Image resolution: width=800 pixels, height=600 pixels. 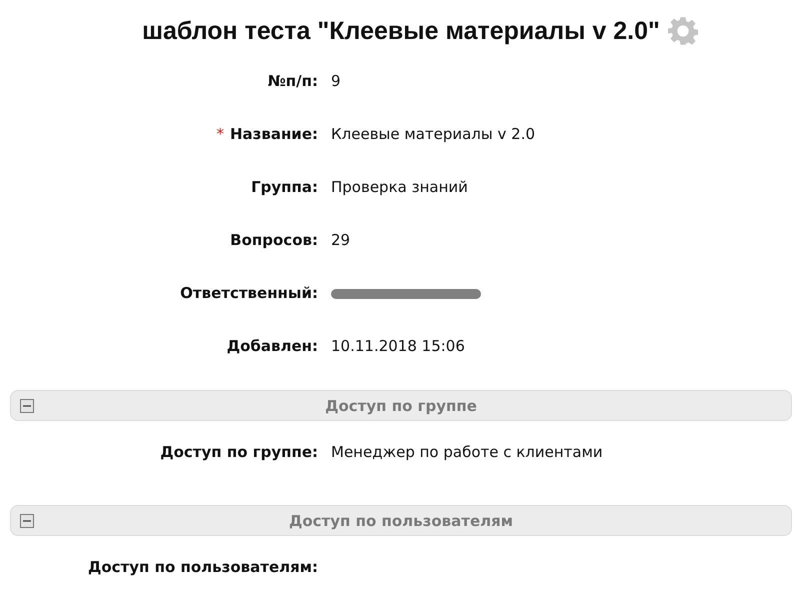 I want to click on page-title: шаблон теста "Клеевые материалы v 2.0", so click(x=400, y=31).